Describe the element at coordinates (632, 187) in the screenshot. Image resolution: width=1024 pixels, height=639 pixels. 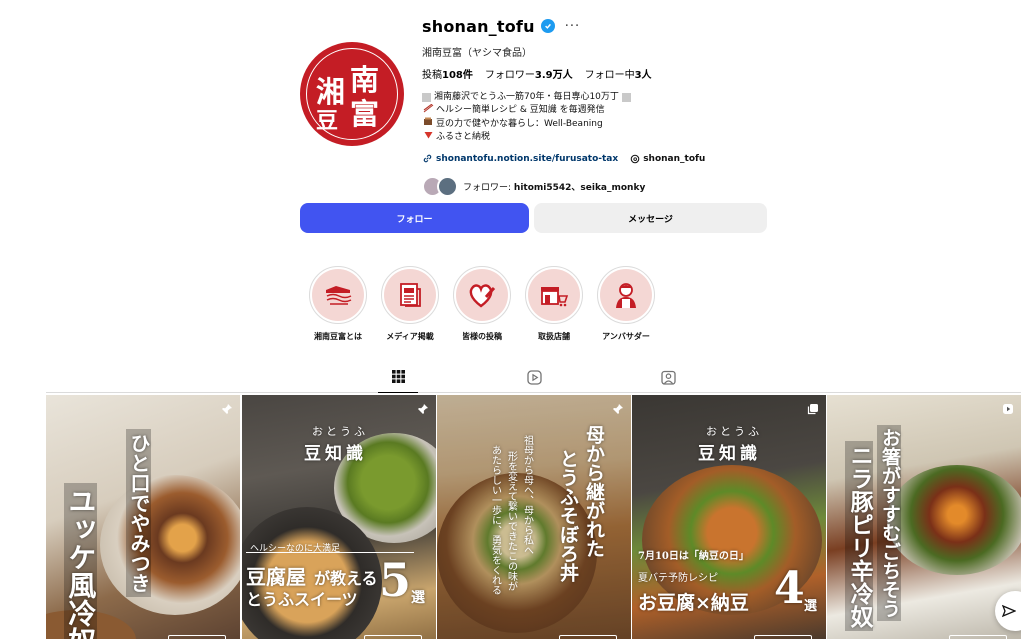
I see `followed-by: フォロワー: hitomi5542、seika_monky` at that location.